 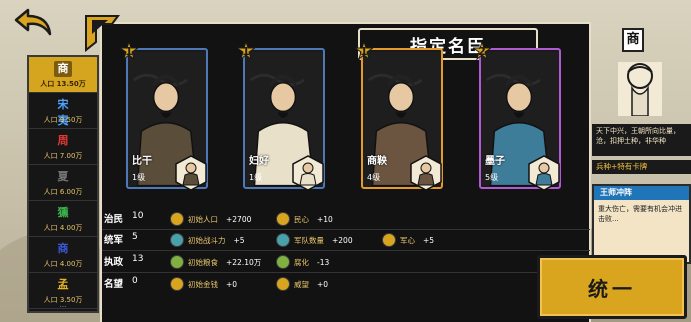 I want to click on stat-effect: 威望 +0, so click(x=302, y=284).